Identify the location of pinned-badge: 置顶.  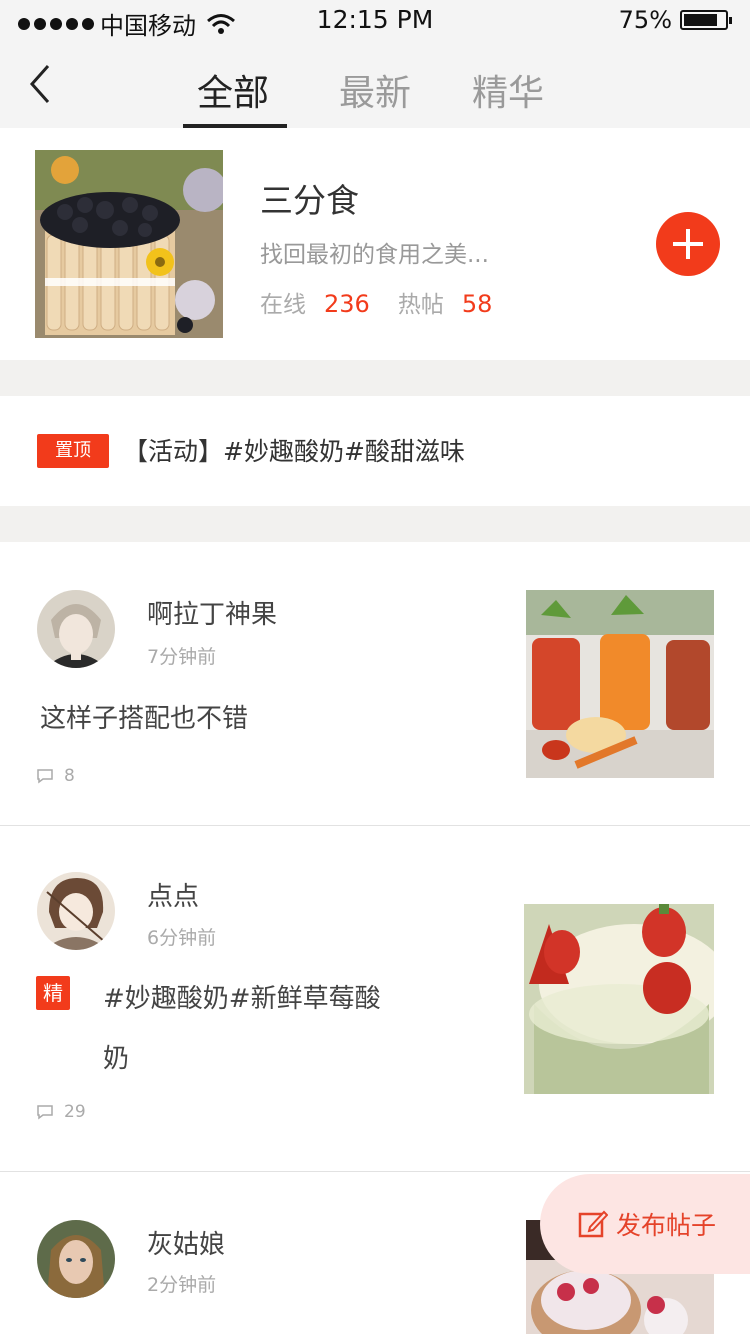
(73, 451).